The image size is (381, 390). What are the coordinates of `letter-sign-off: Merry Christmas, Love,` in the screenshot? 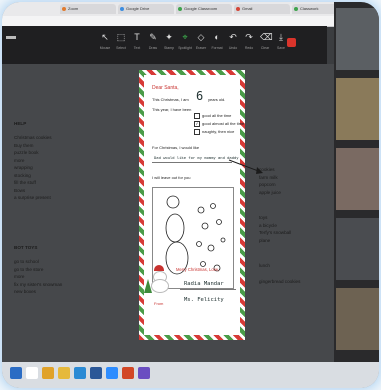 It's located at (198, 269).